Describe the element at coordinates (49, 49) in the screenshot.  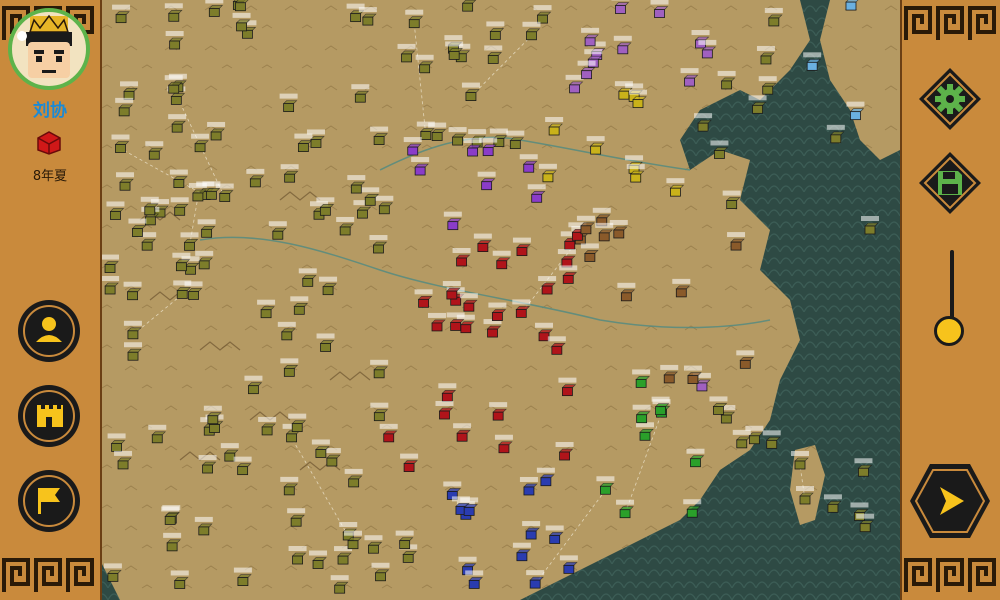
I see `ruler-avatar` at that location.